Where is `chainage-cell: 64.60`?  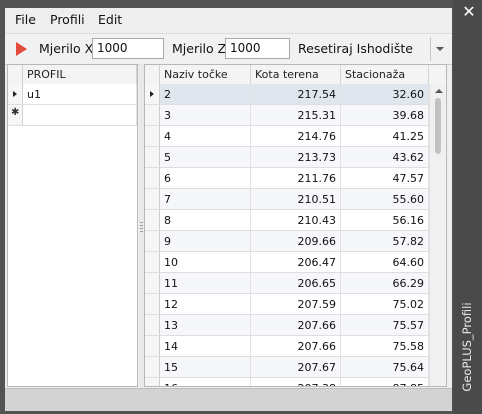 chainage-cell: 64.60 is located at coordinates (385, 262).